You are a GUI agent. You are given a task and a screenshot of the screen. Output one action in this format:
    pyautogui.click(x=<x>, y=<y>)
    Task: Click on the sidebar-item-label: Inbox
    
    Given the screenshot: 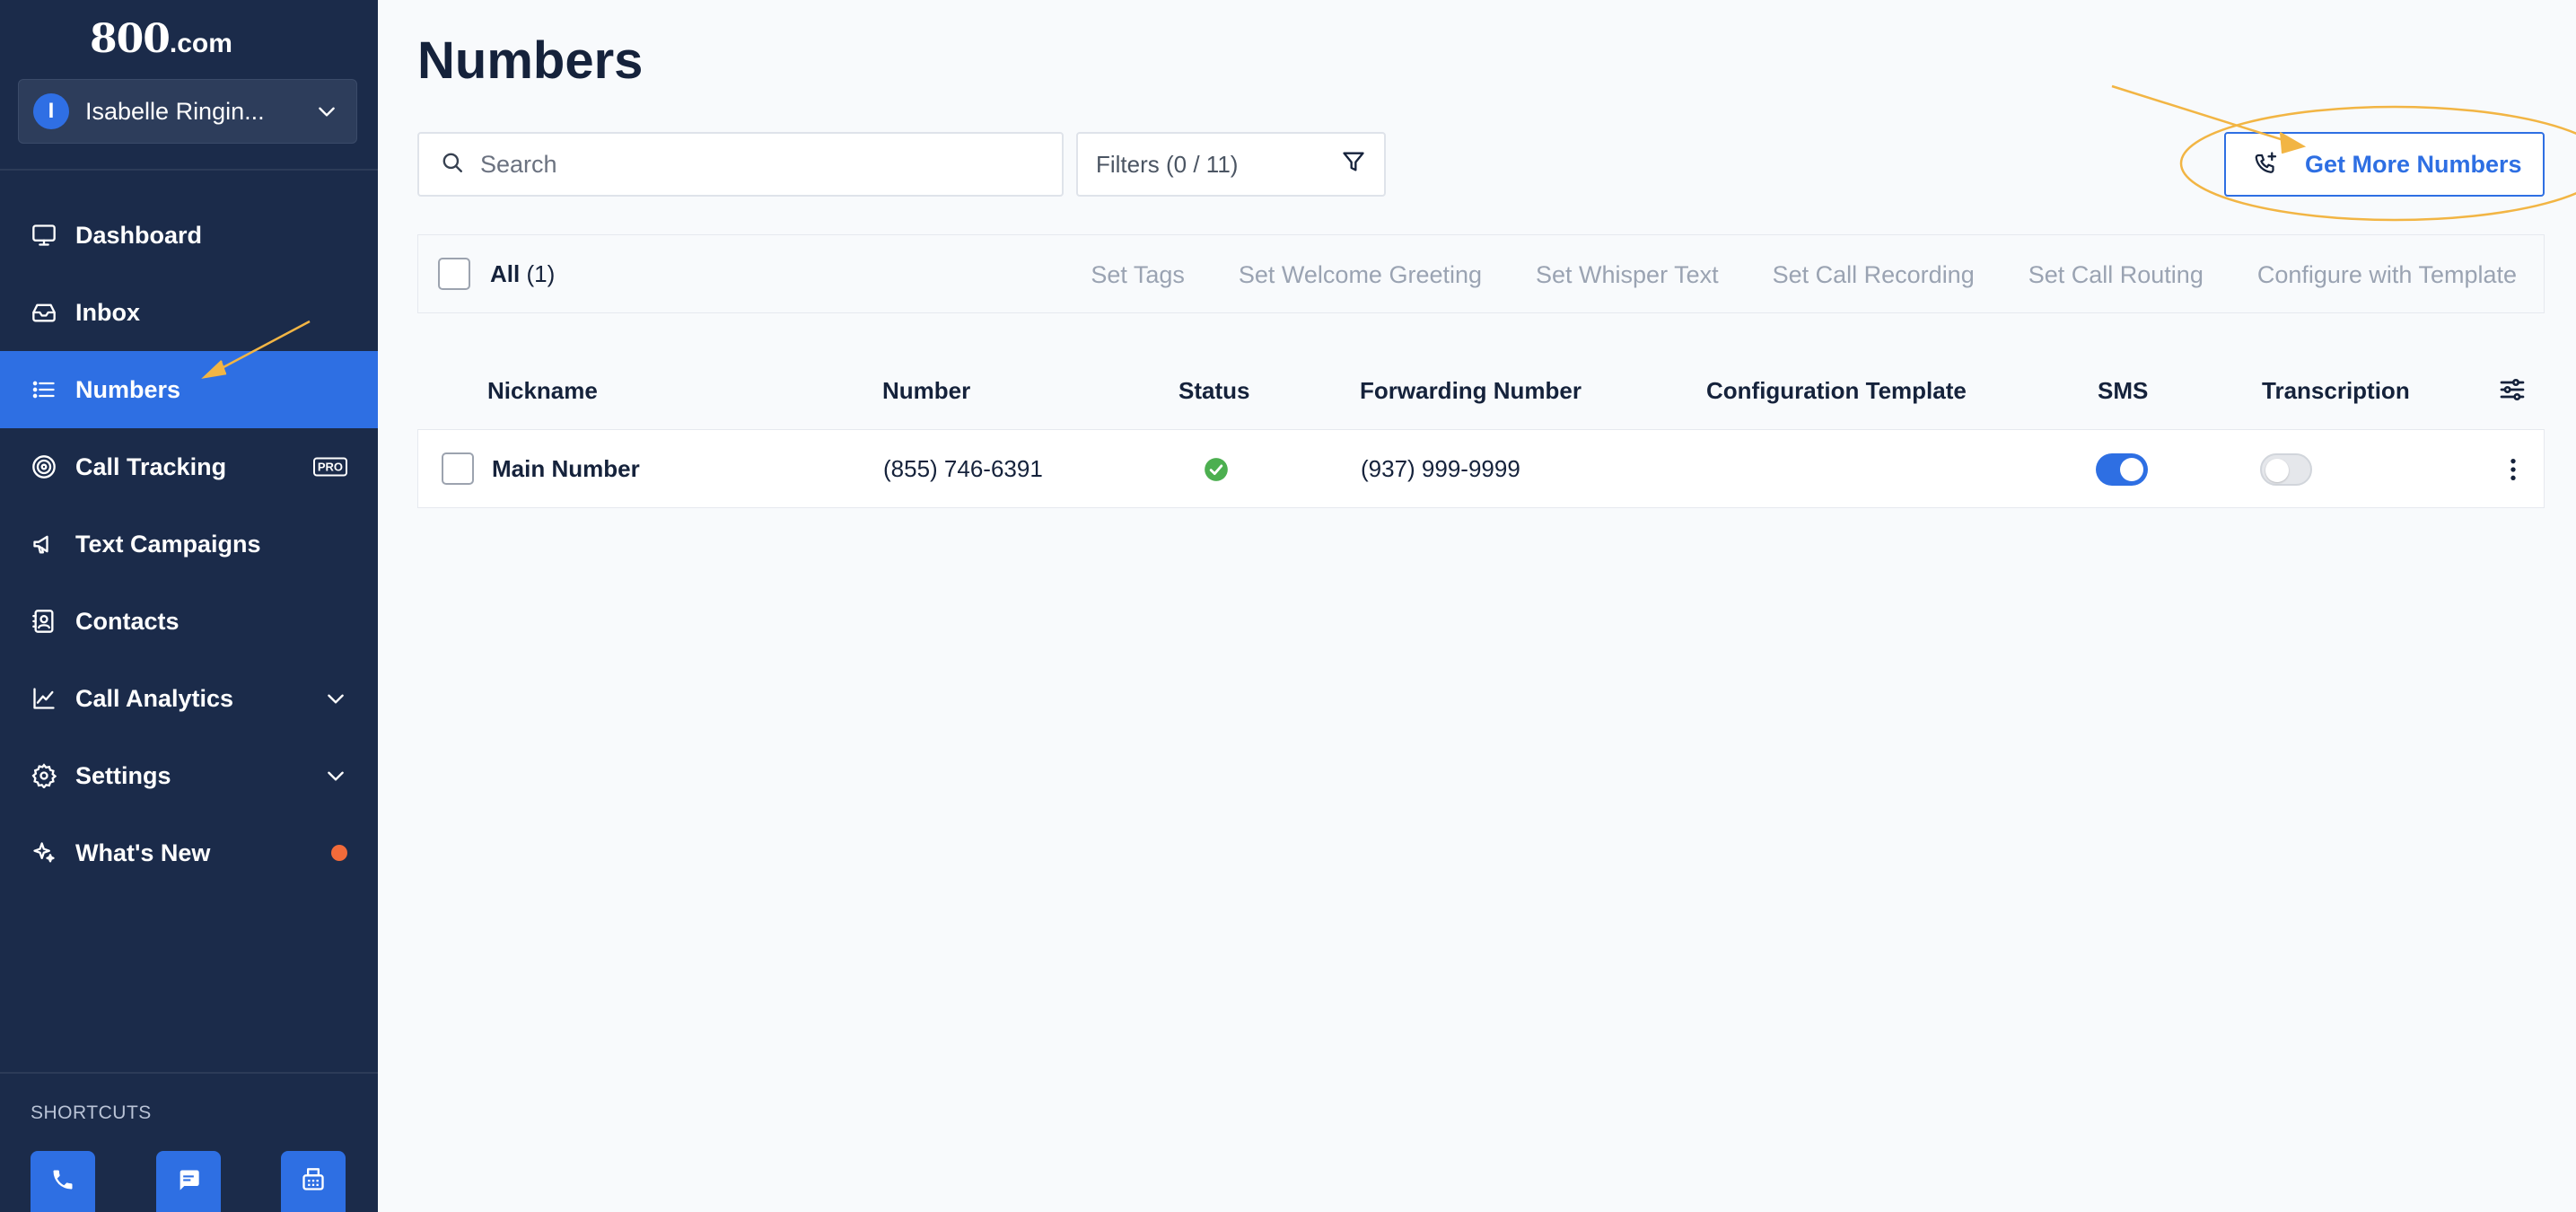 What is the action you would take?
    pyautogui.click(x=107, y=312)
    